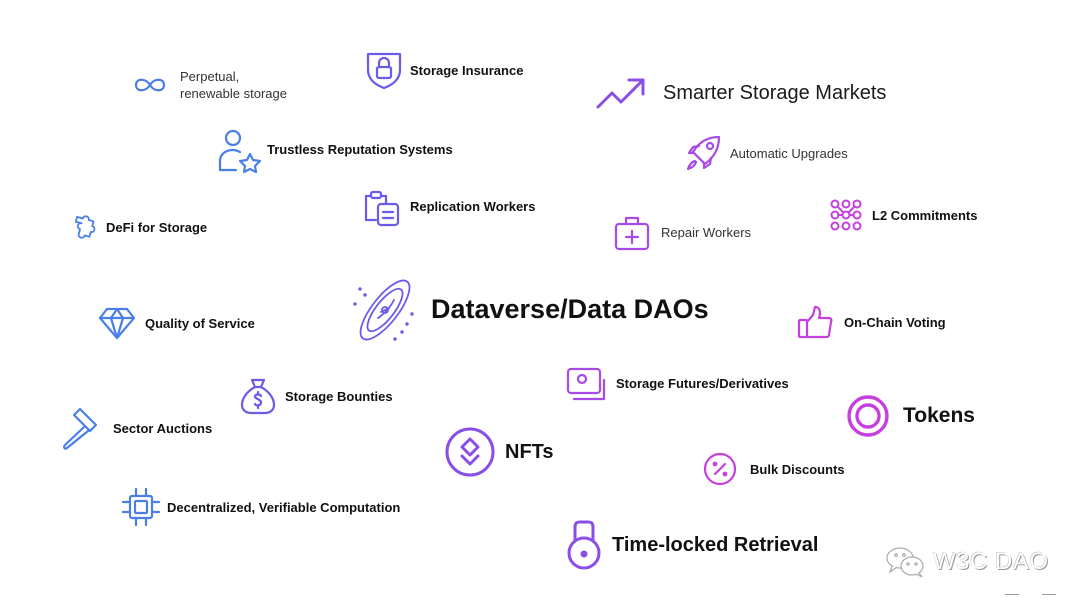 This screenshot has width=1080, height=607. I want to click on gavel-icon, so click(80, 428).